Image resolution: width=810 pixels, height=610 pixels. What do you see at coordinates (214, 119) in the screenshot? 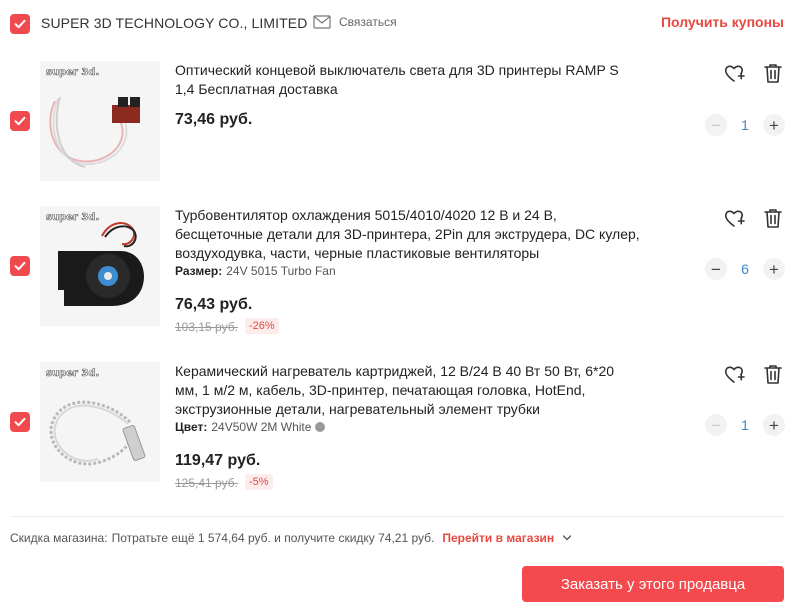
I see `product-price: 73,46 руб.` at bounding box center [214, 119].